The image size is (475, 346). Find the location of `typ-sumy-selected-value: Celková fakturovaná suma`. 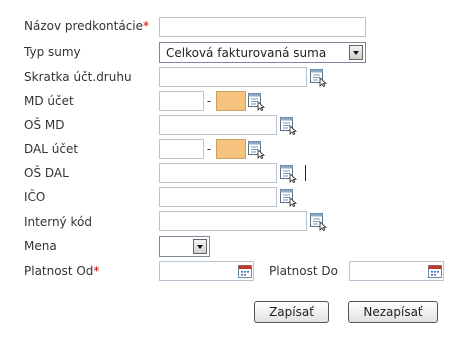

typ-sumy-selected-value: Celková fakturovaná suma is located at coordinates (246, 53).